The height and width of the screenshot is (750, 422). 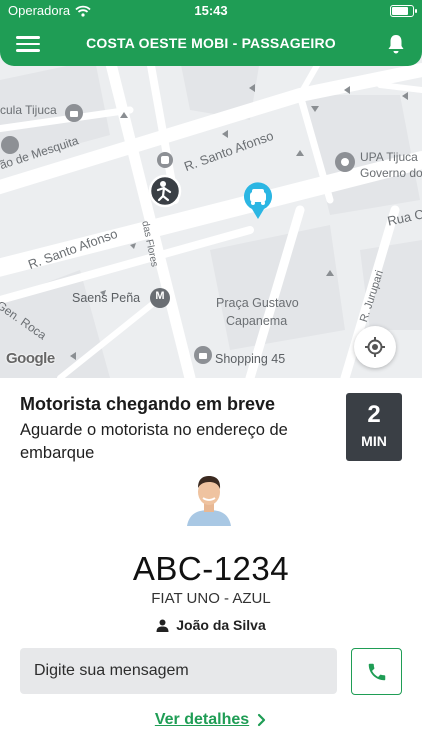 I want to click on app-bar: COSTA OESTE MOBI - PASSAGEIRO, so click(x=211, y=44).